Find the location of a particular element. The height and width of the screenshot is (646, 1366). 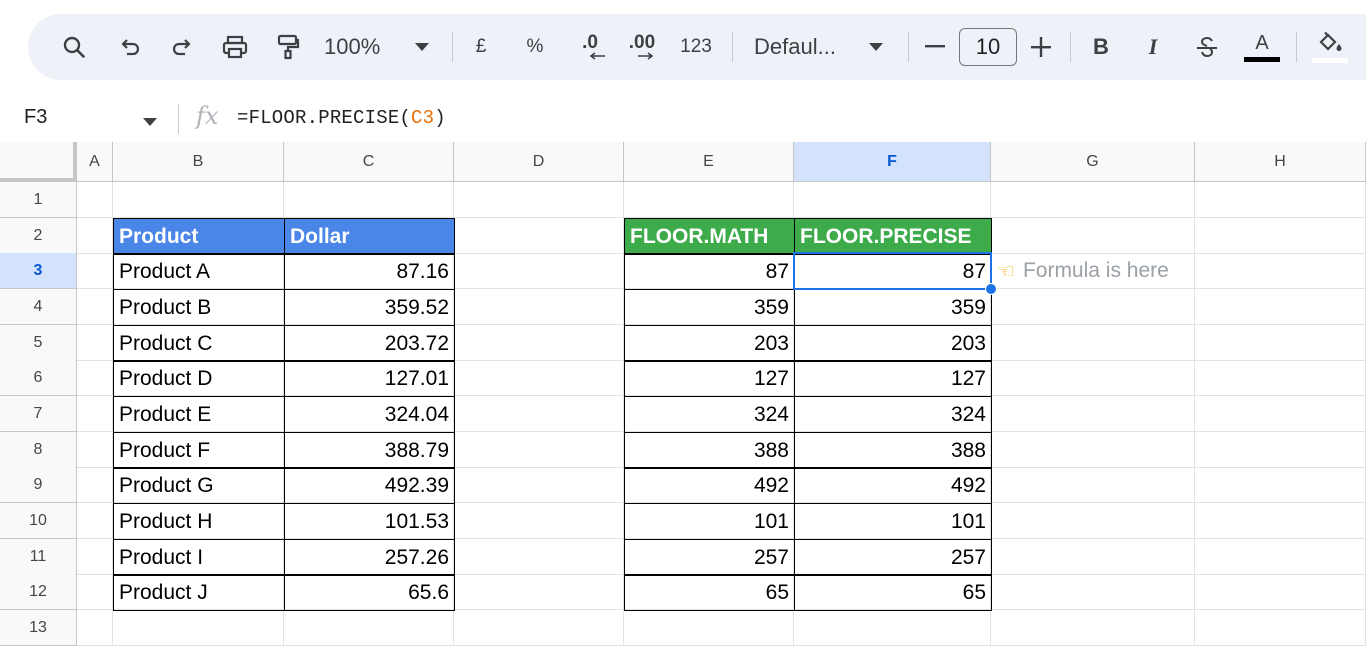

dollar-value-cell: 203.72 is located at coordinates (369, 343).